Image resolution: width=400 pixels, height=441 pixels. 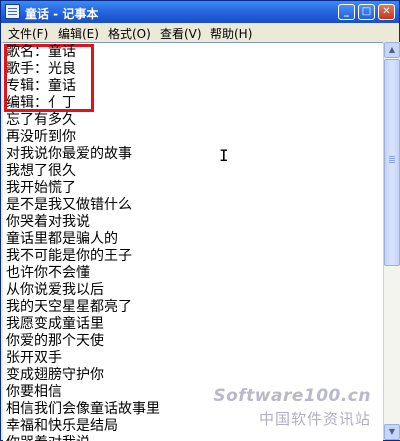 I want to click on text-line: 是不是我又做错什么, so click(x=69, y=205).